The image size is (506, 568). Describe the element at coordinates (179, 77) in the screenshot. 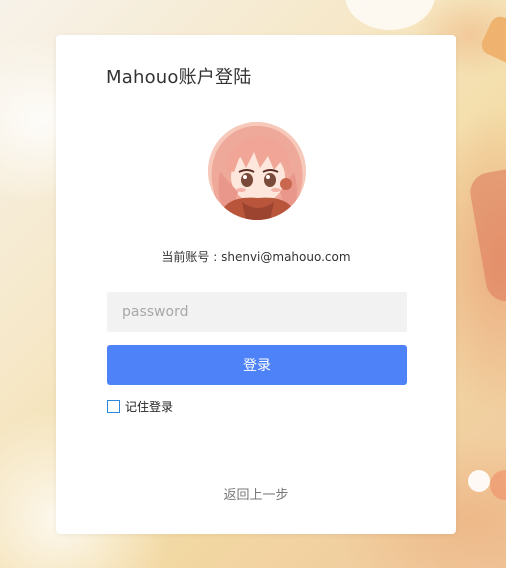

I see `page-title: Mahouo账户登陆` at that location.